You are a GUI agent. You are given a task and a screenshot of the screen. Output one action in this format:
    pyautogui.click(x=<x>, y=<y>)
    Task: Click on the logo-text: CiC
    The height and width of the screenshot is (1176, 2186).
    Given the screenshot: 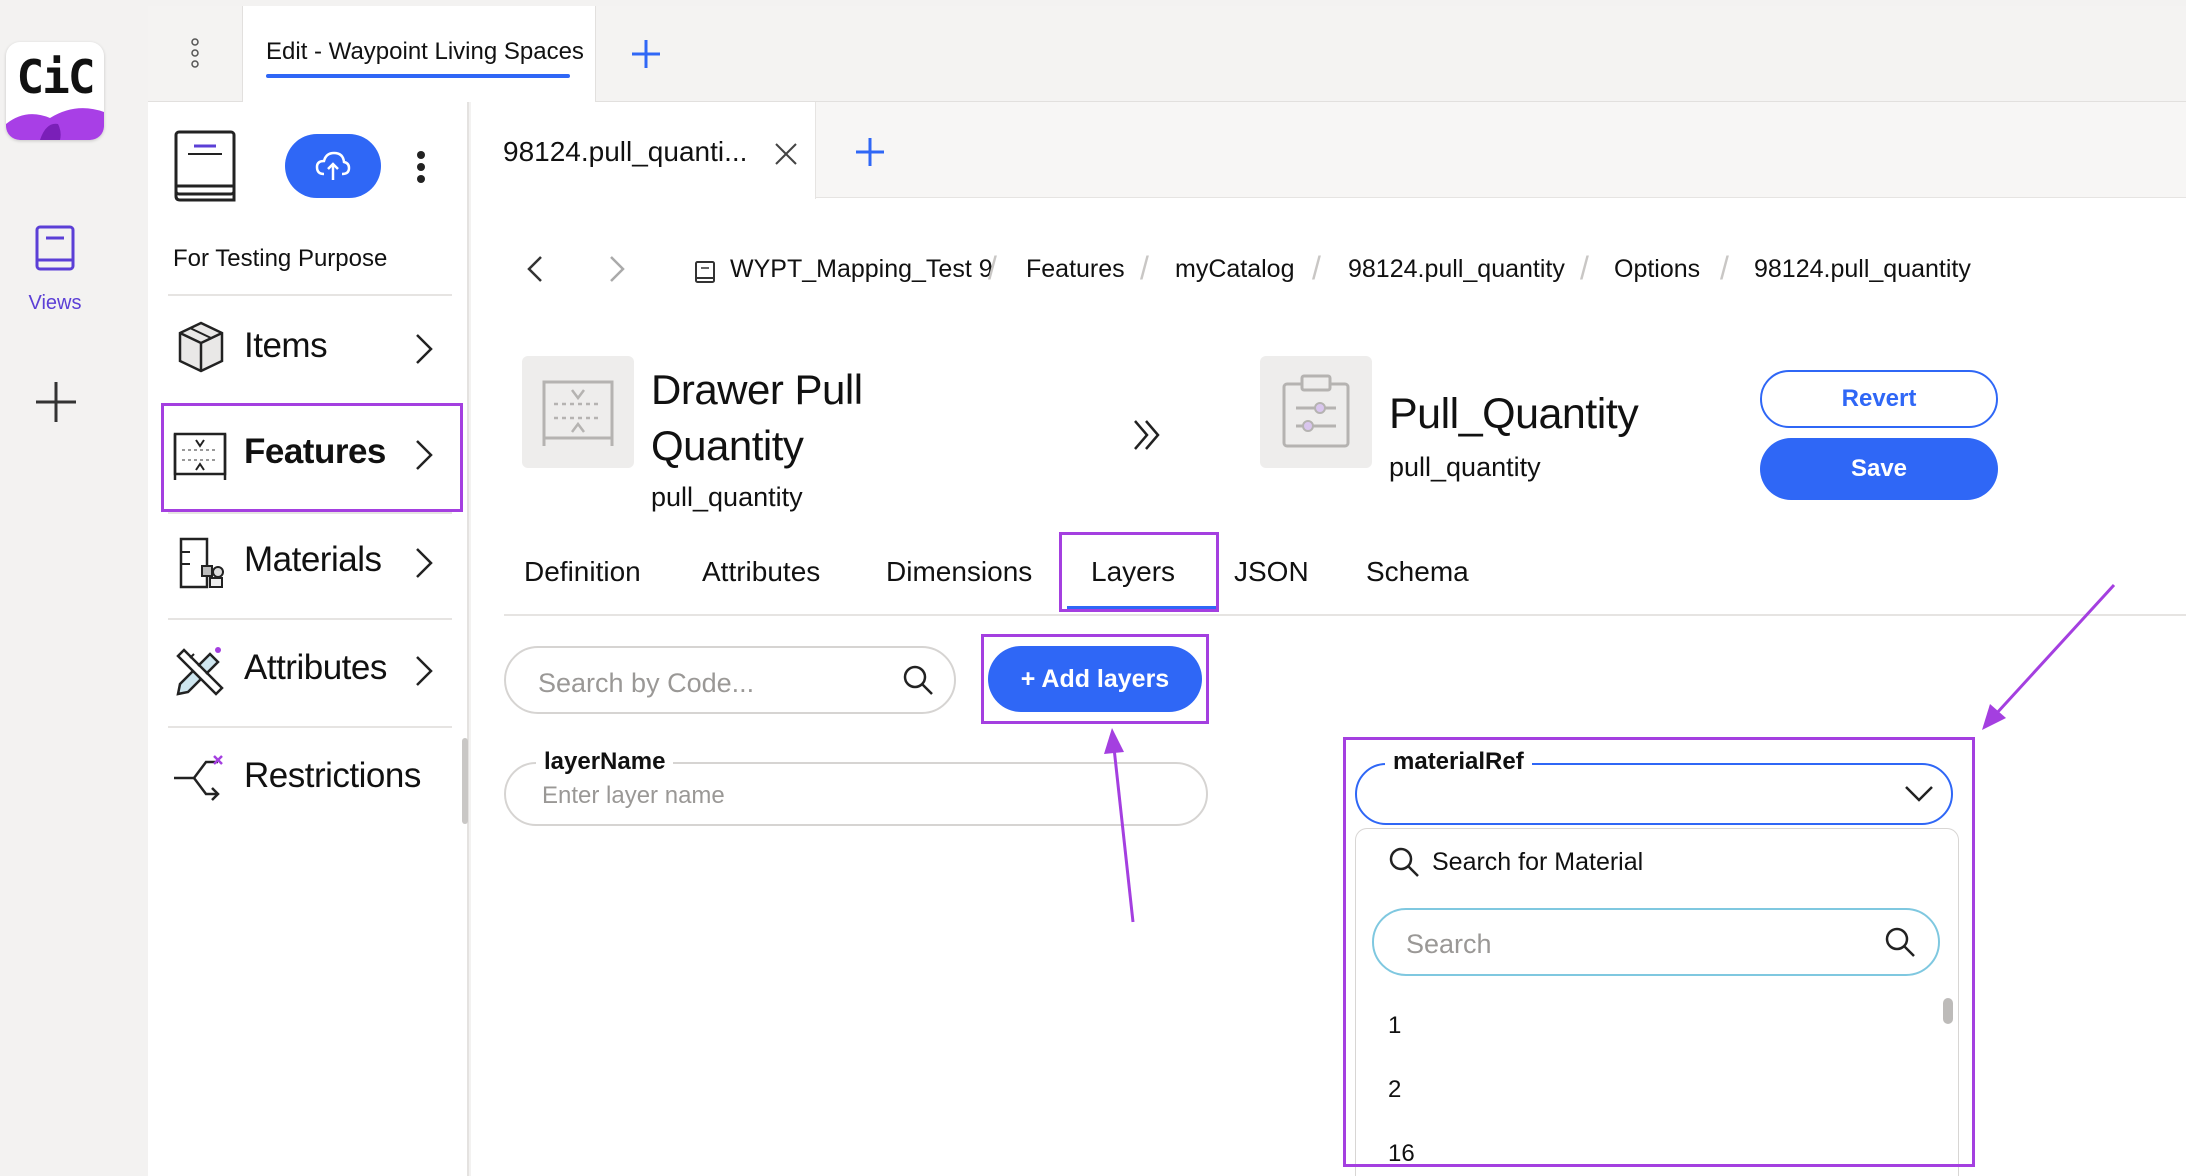 What is the action you would take?
    pyautogui.click(x=55, y=77)
    